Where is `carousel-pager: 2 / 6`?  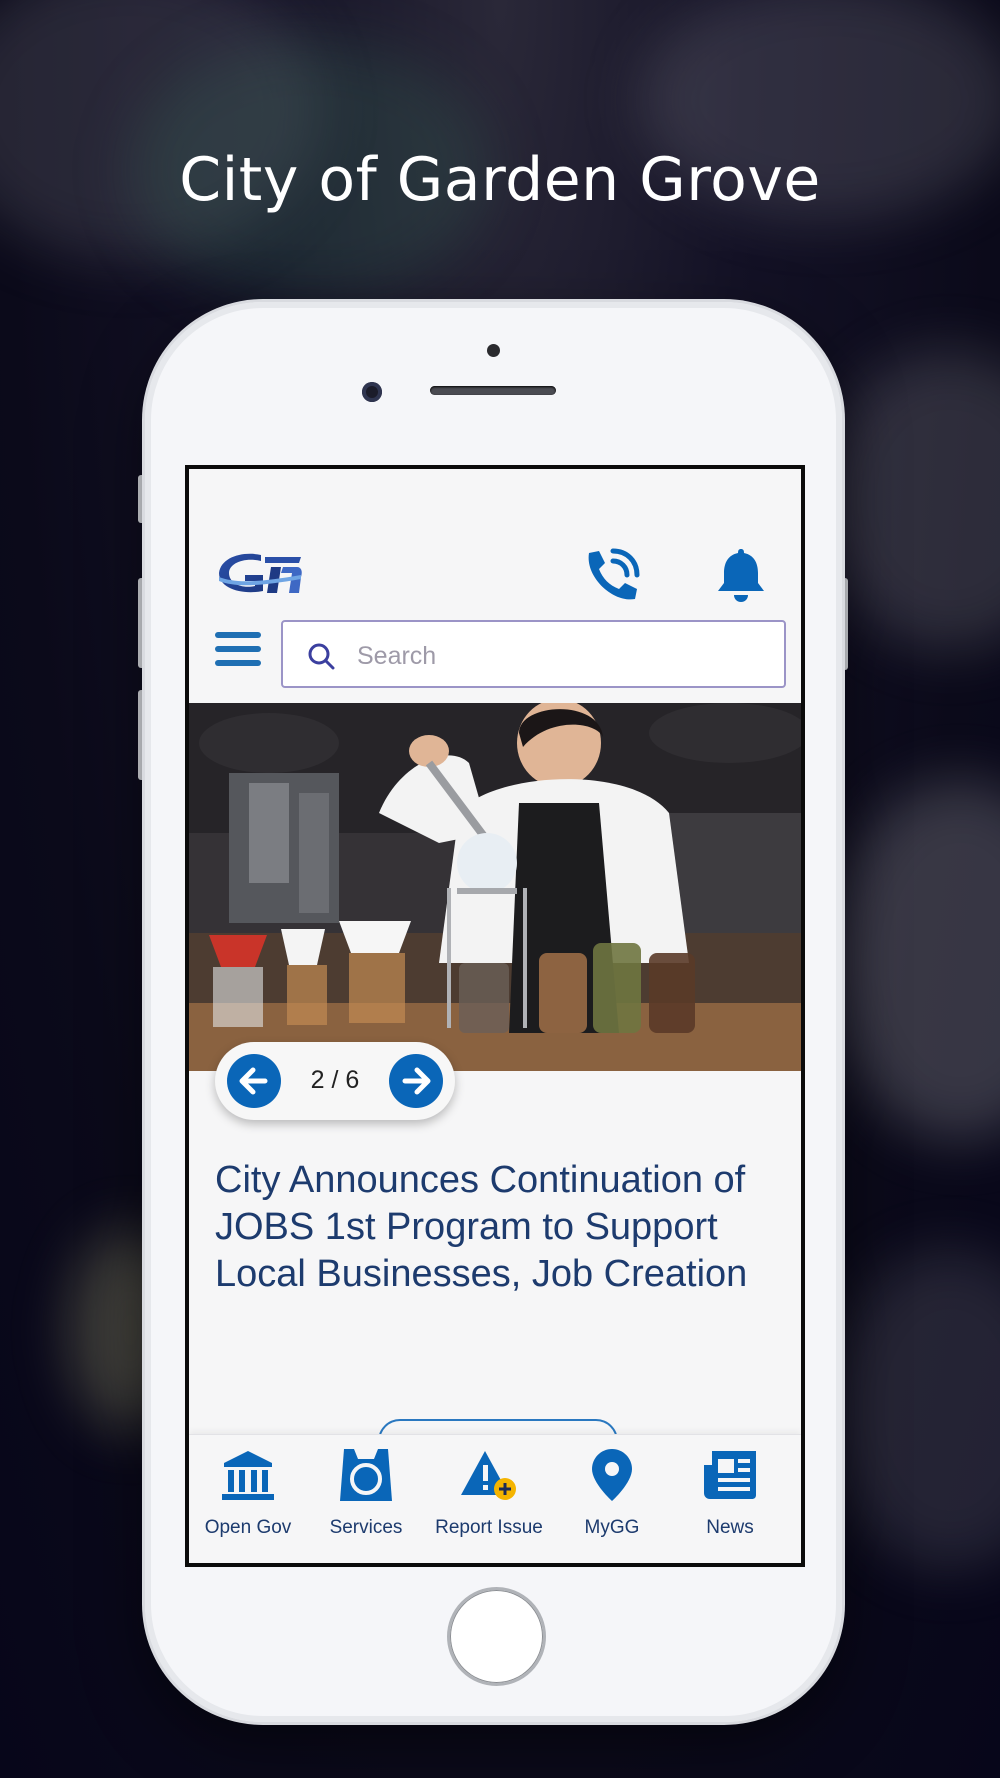 carousel-pager: 2 / 6 is located at coordinates (335, 1081).